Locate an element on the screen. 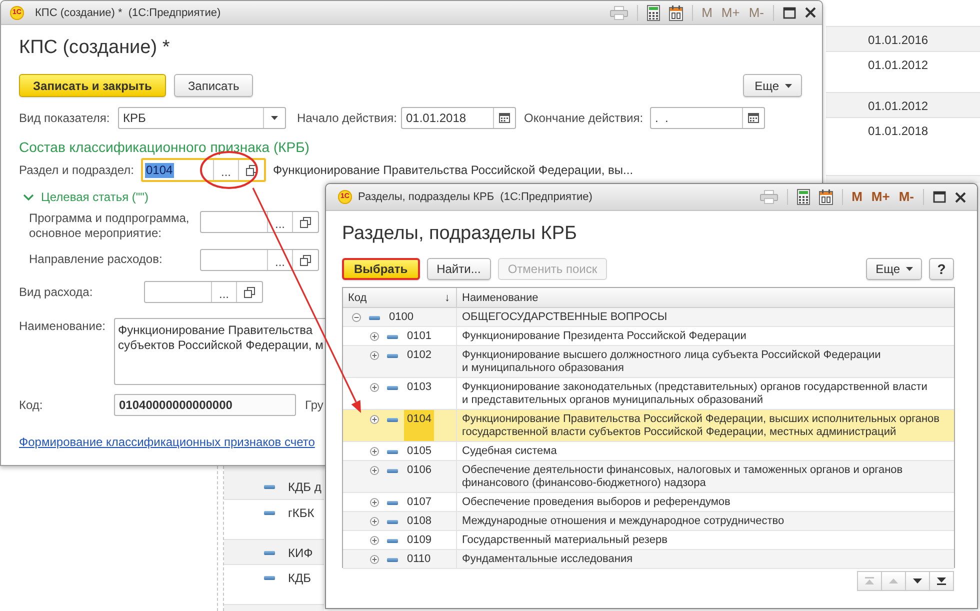  list-row: 01.01.2012 is located at coordinates (903, 105).